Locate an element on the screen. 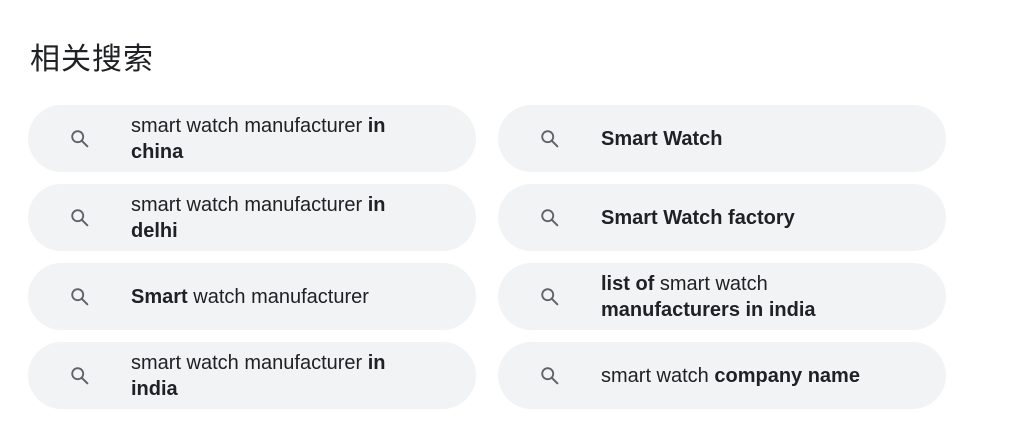  label-bold-segment: company name is located at coordinates (787, 375).